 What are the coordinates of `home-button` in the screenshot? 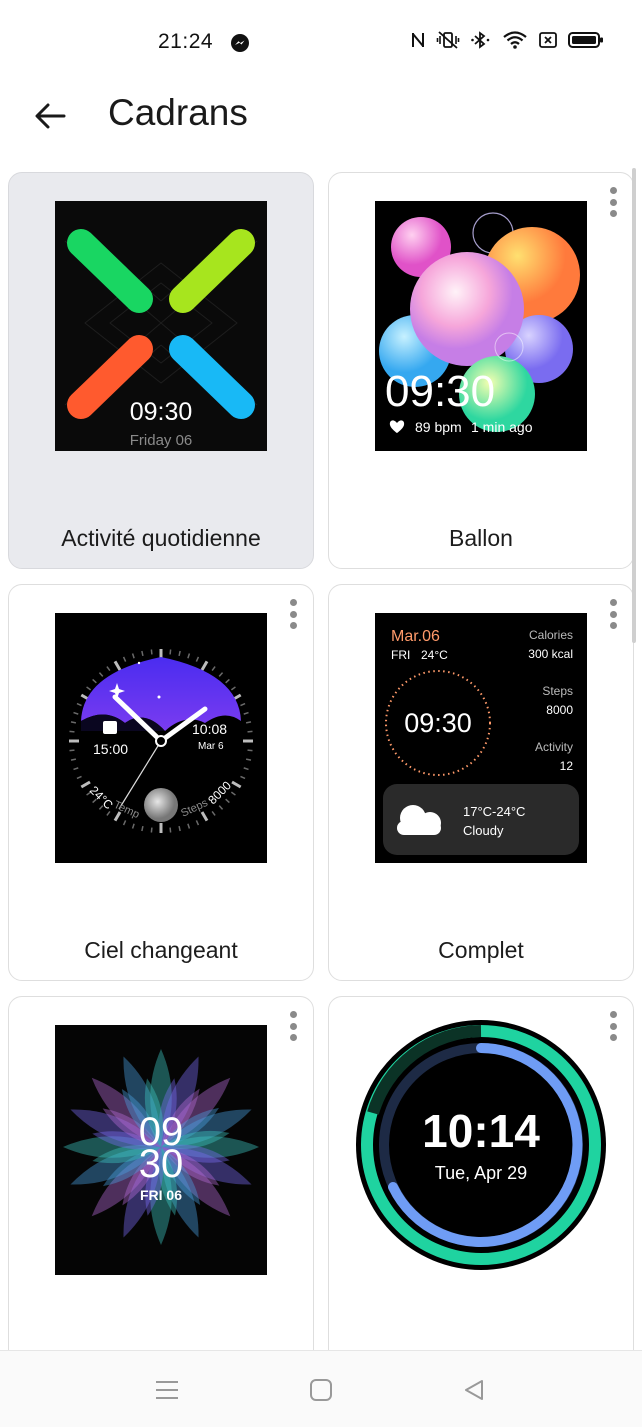 It's located at (321, 1390).